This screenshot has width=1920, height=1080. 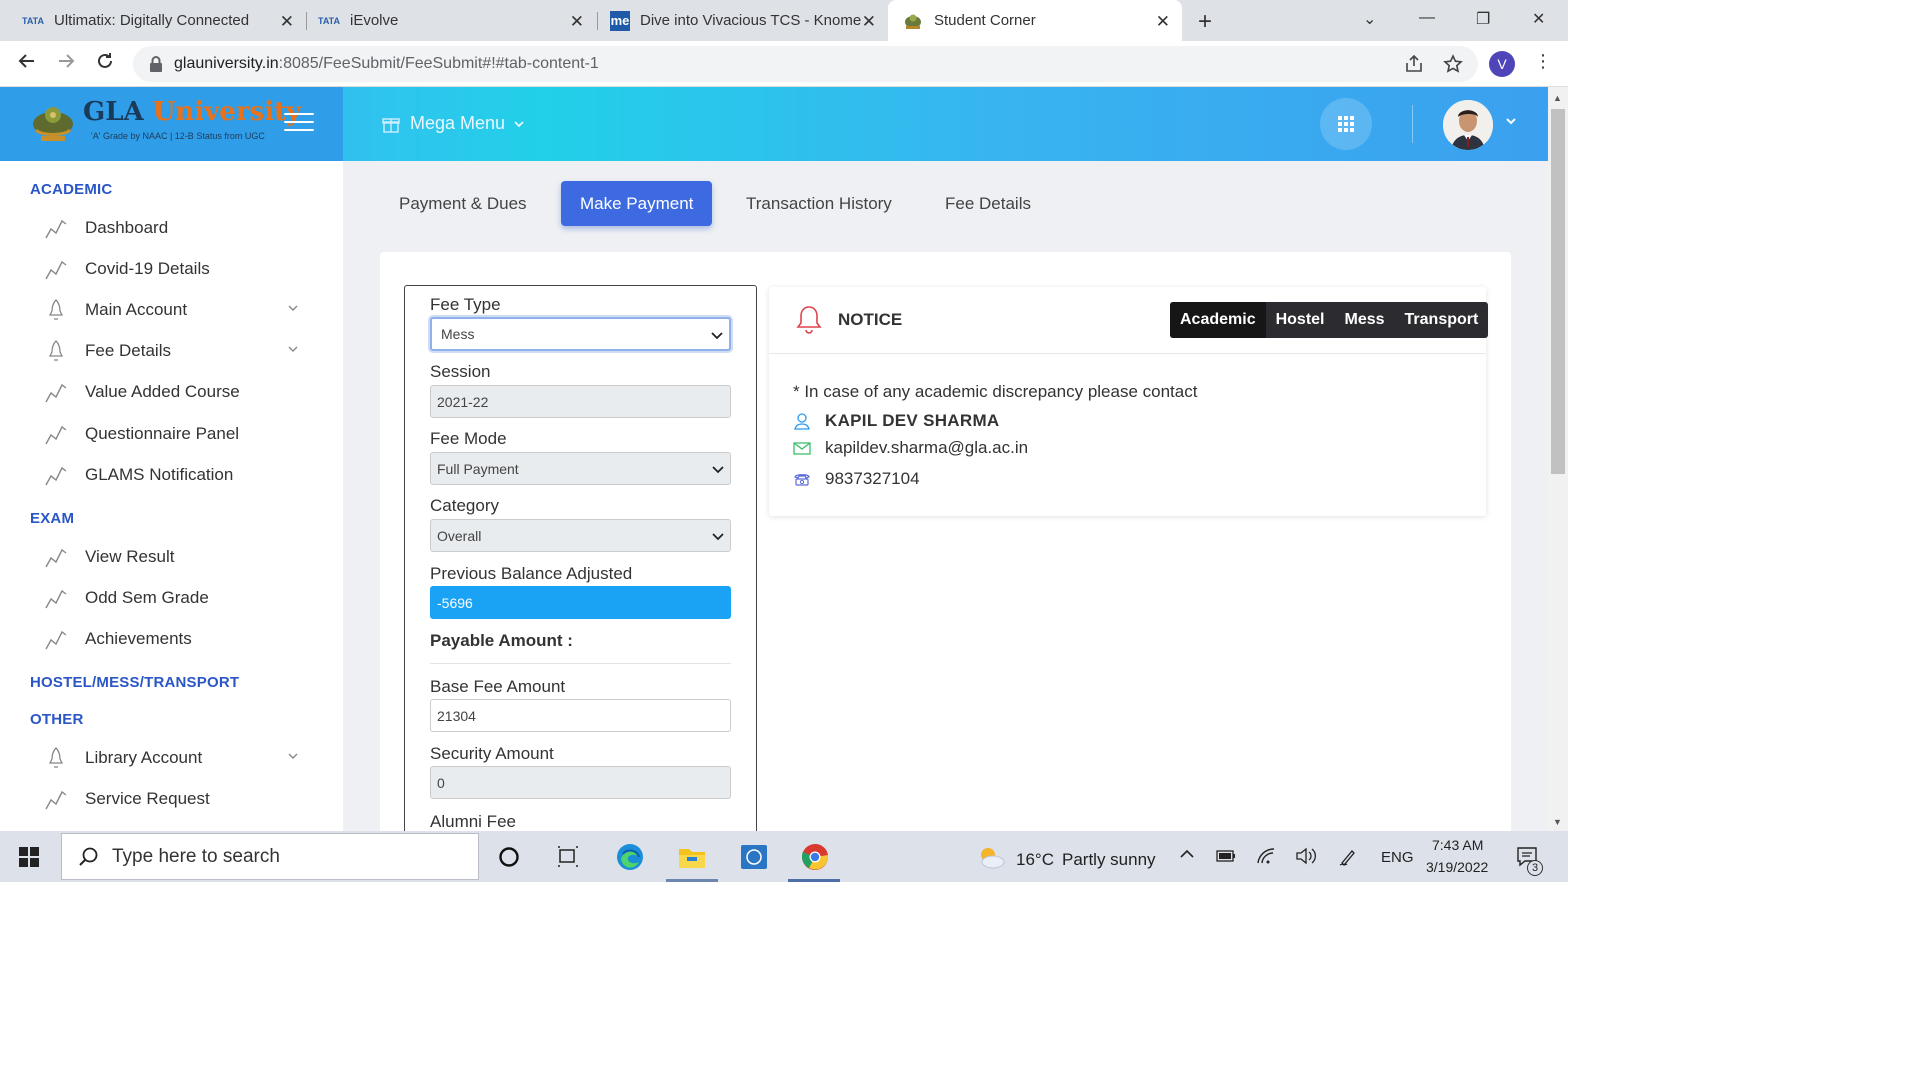 What do you see at coordinates (988, 203) in the screenshot?
I see `tab-fee-details: Fee Details` at bounding box center [988, 203].